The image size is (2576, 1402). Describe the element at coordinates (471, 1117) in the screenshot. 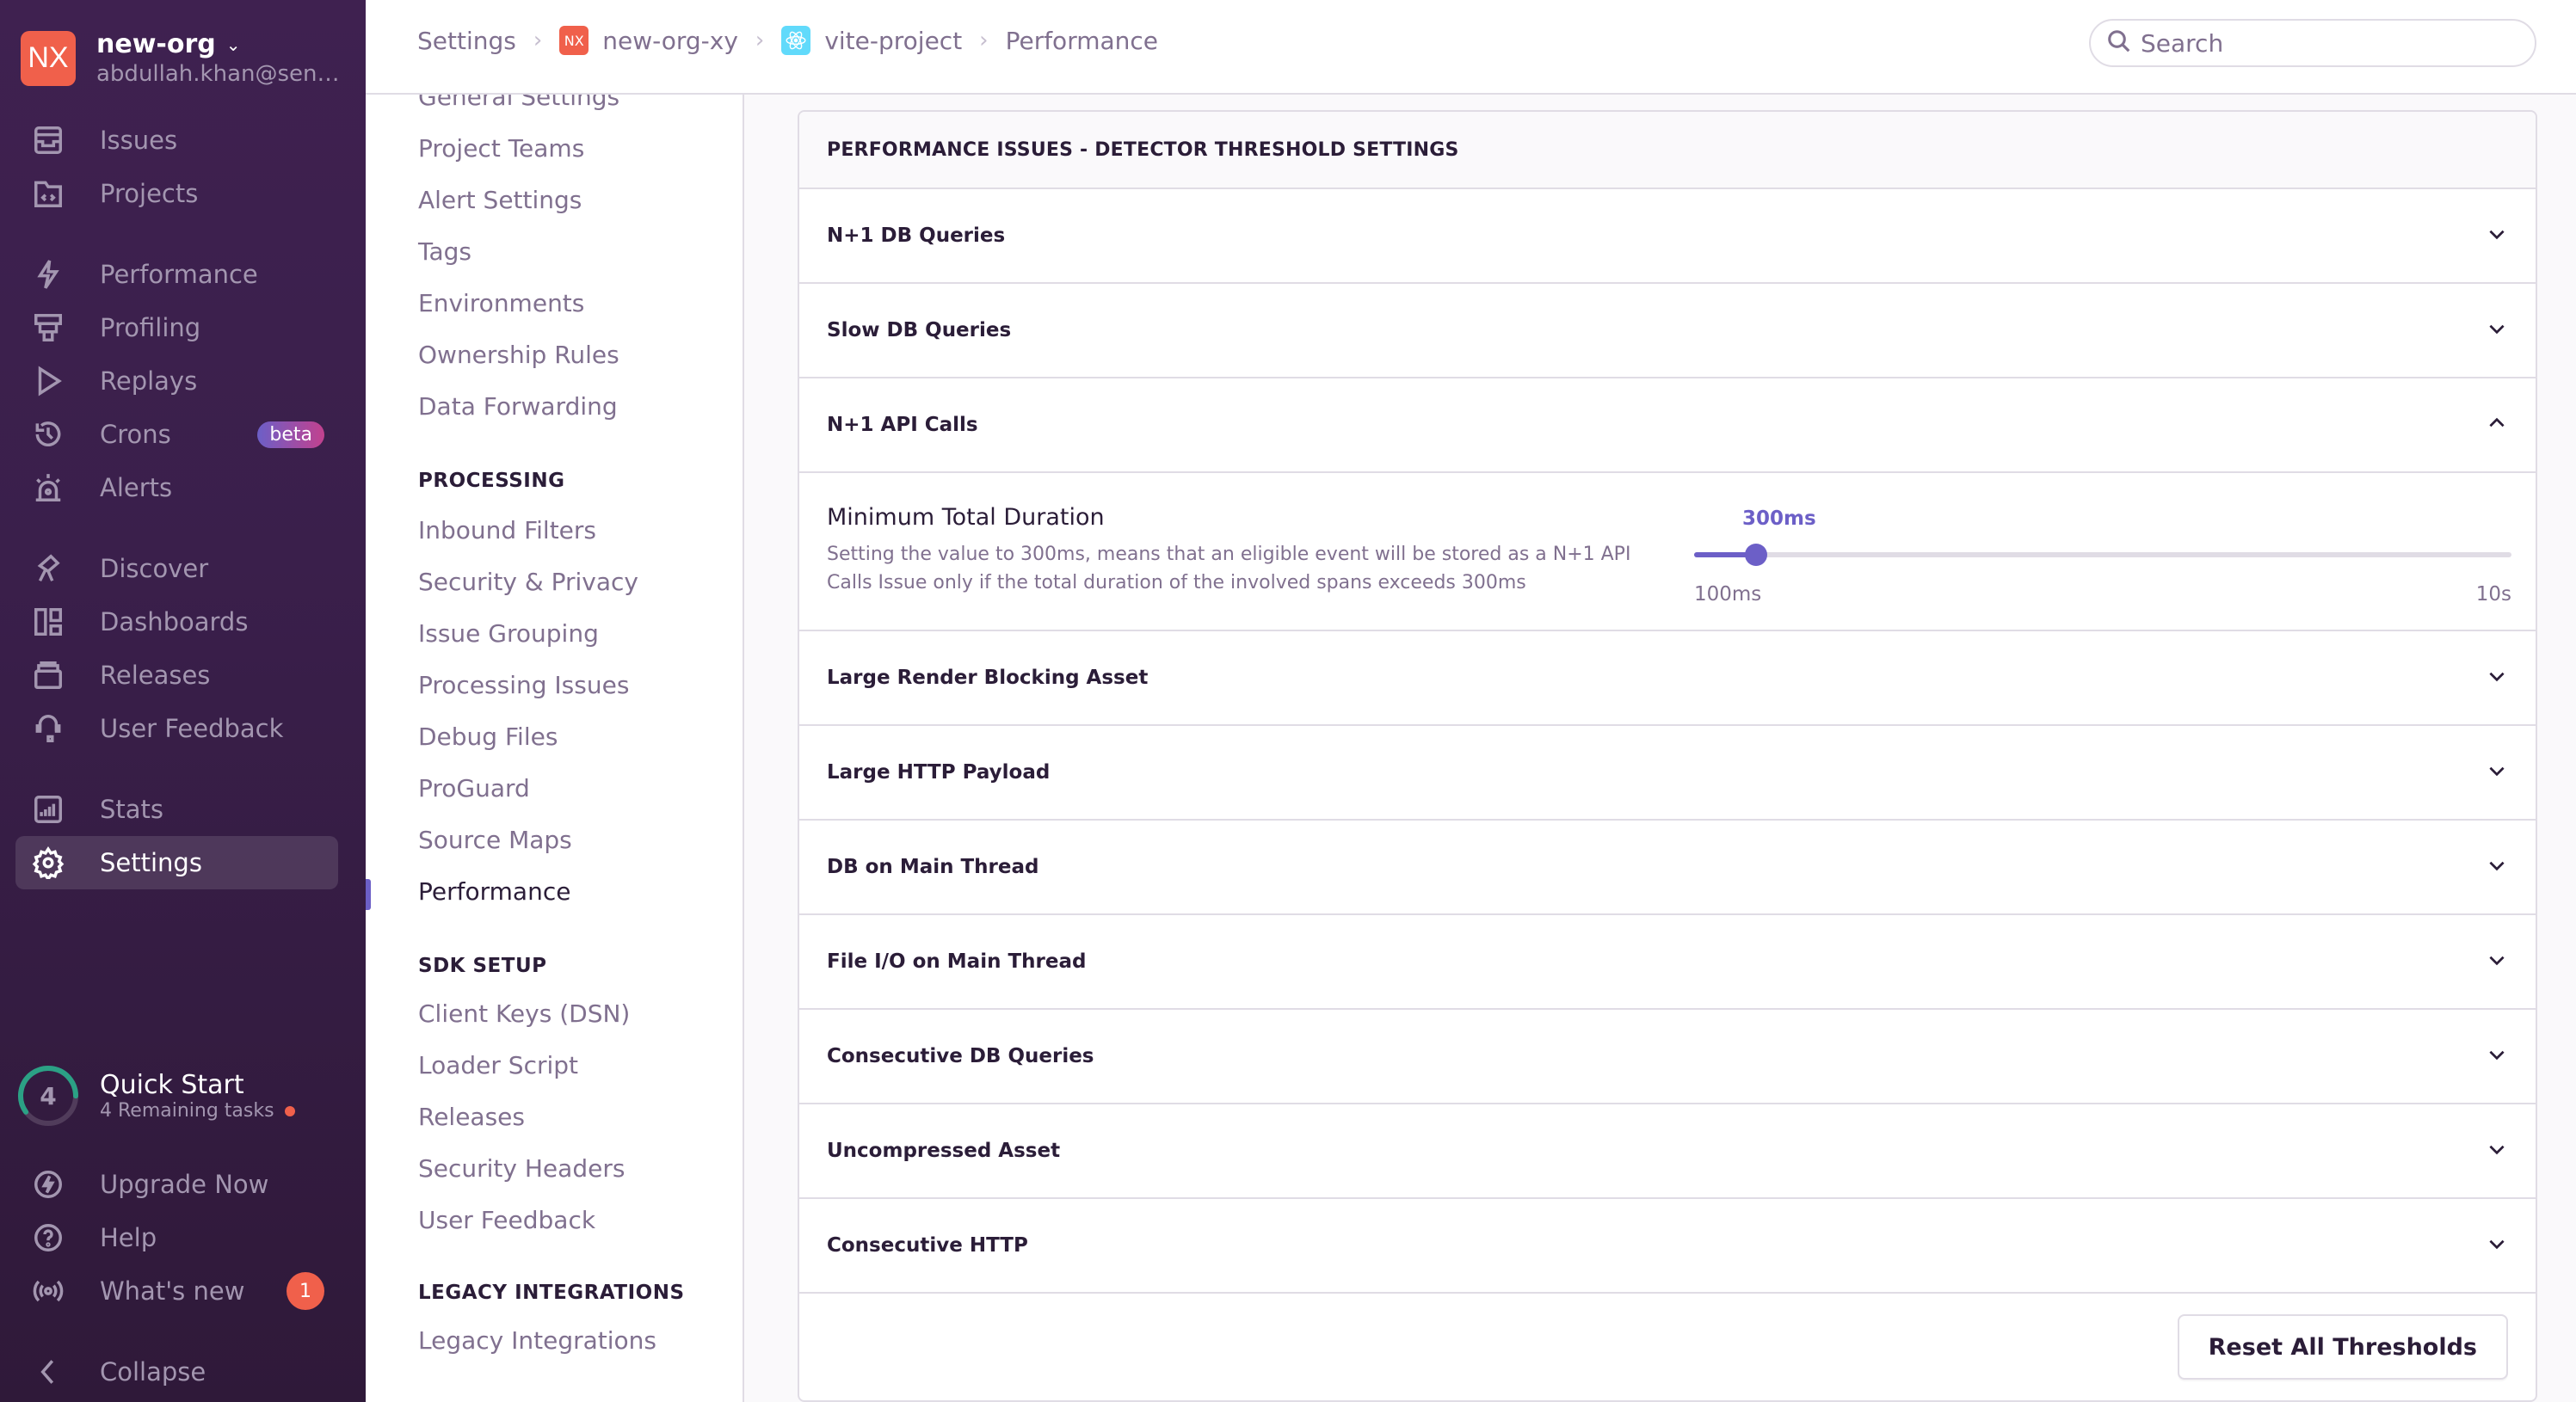

I see `settings-nav-item: Releases` at that location.